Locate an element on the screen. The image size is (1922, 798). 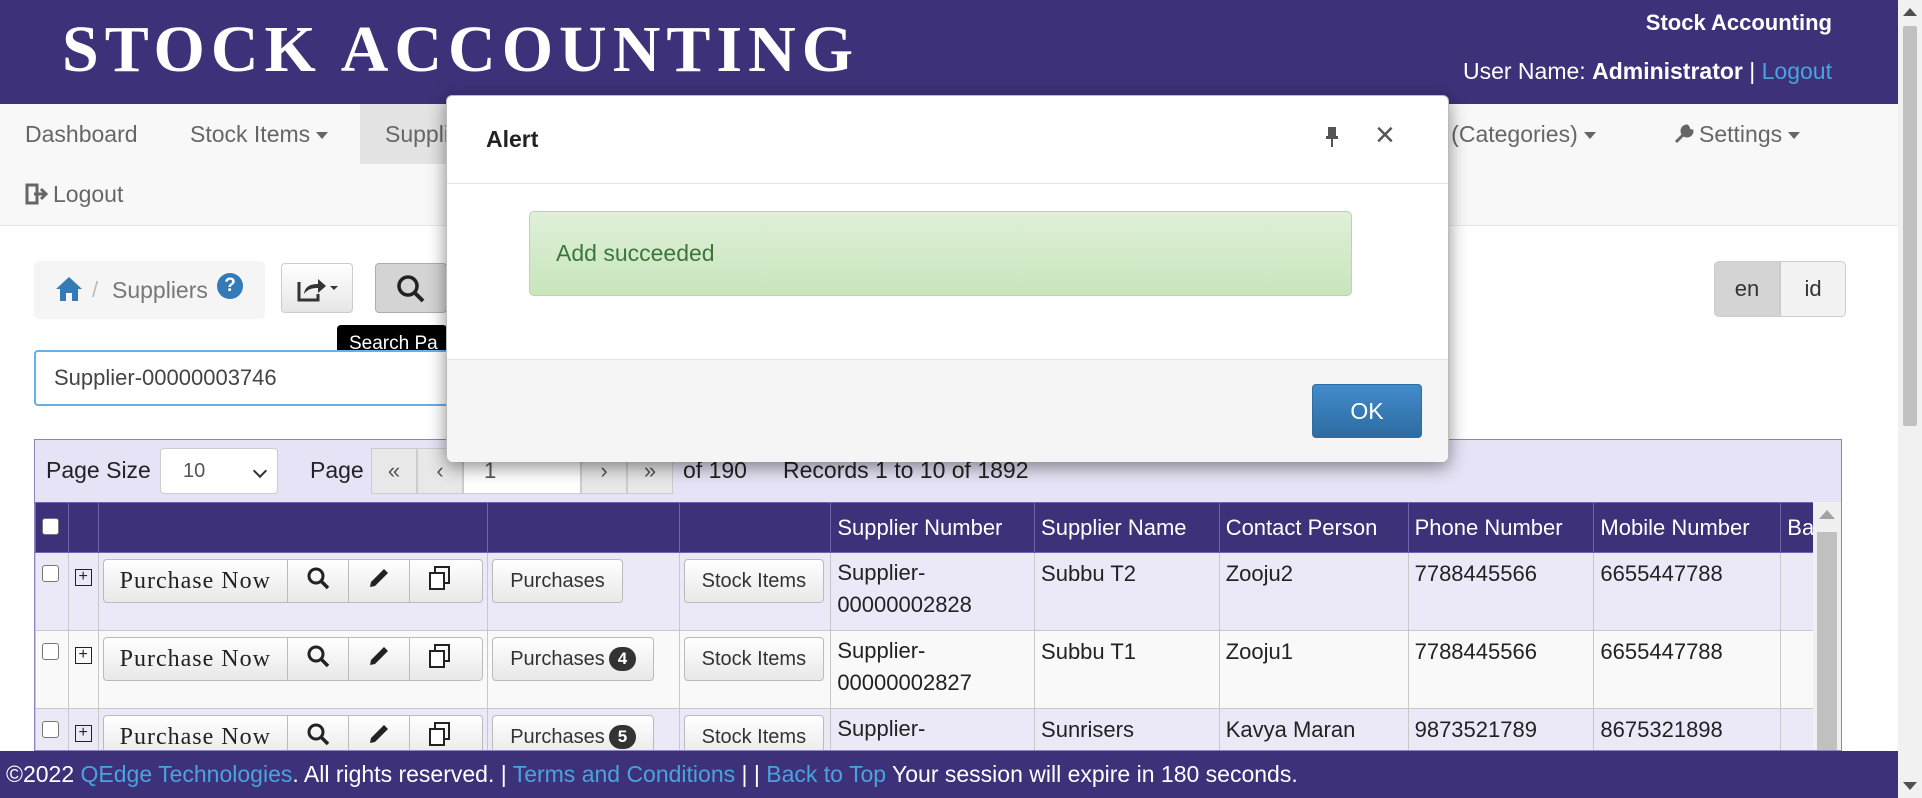
supplier-name-cell: Subbu T1 is located at coordinates (1127, 669).